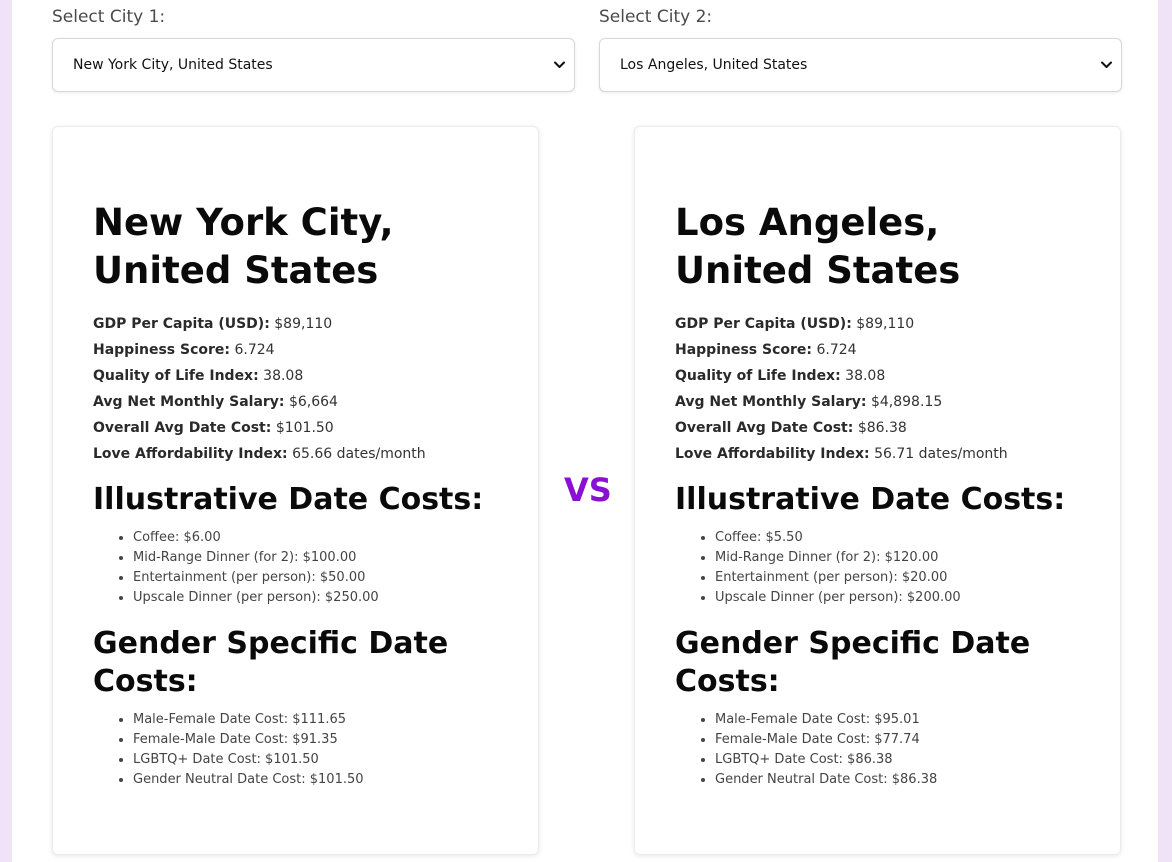  I want to click on city-2-title: Los Angeles, United States, so click(818, 246).